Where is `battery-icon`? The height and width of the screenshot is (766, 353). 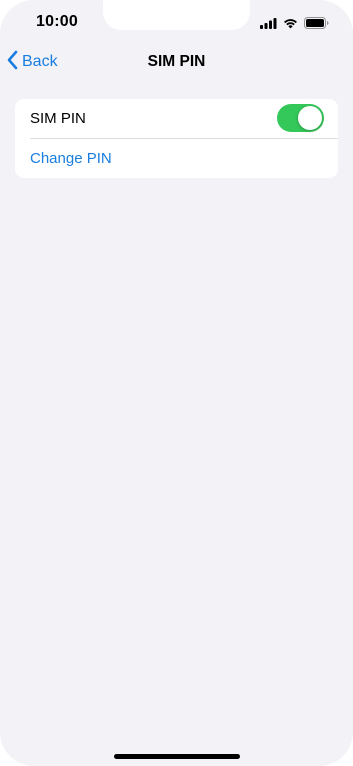 battery-icon is located at coordinates (316, 25).